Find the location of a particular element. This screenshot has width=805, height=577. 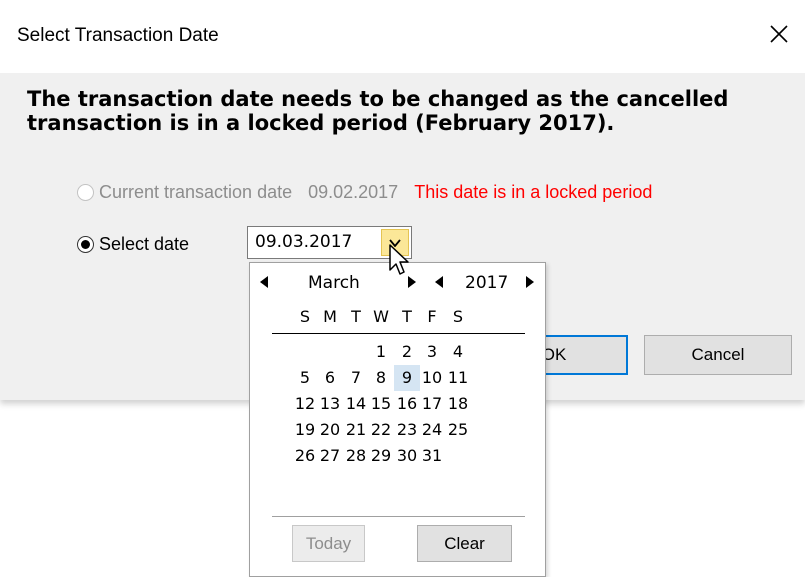

dialog-title: Select Transaction Date is located at coordinates (118, 35).